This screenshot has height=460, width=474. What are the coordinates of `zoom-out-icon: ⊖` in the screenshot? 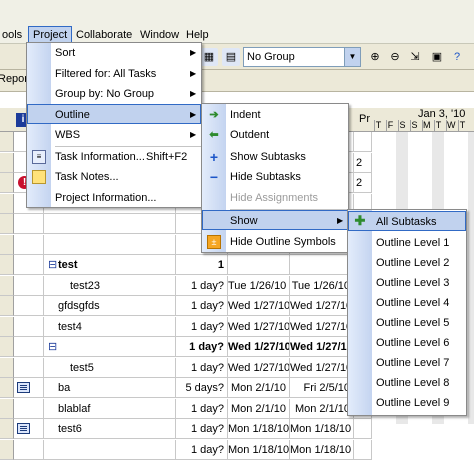 It's located at (395, 57).